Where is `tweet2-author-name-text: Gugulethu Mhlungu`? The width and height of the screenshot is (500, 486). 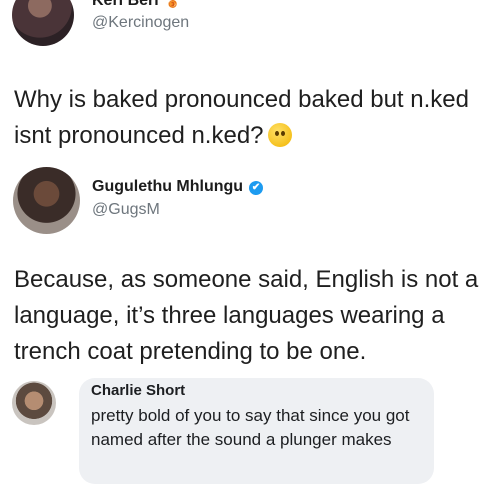
tweet2-author-name-text: Gugulethu Mhlungu is located at coordinates (168, 186).